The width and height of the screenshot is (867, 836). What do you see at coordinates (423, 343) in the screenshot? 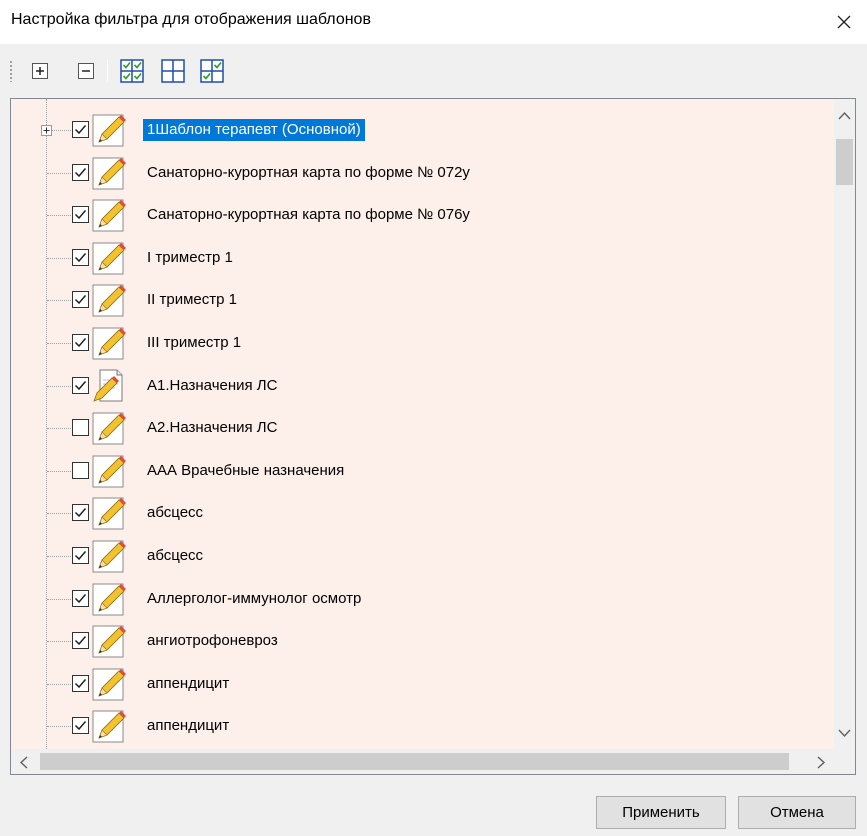
I see `tree-item: III триместр 1` at bounding box center [423, 343].